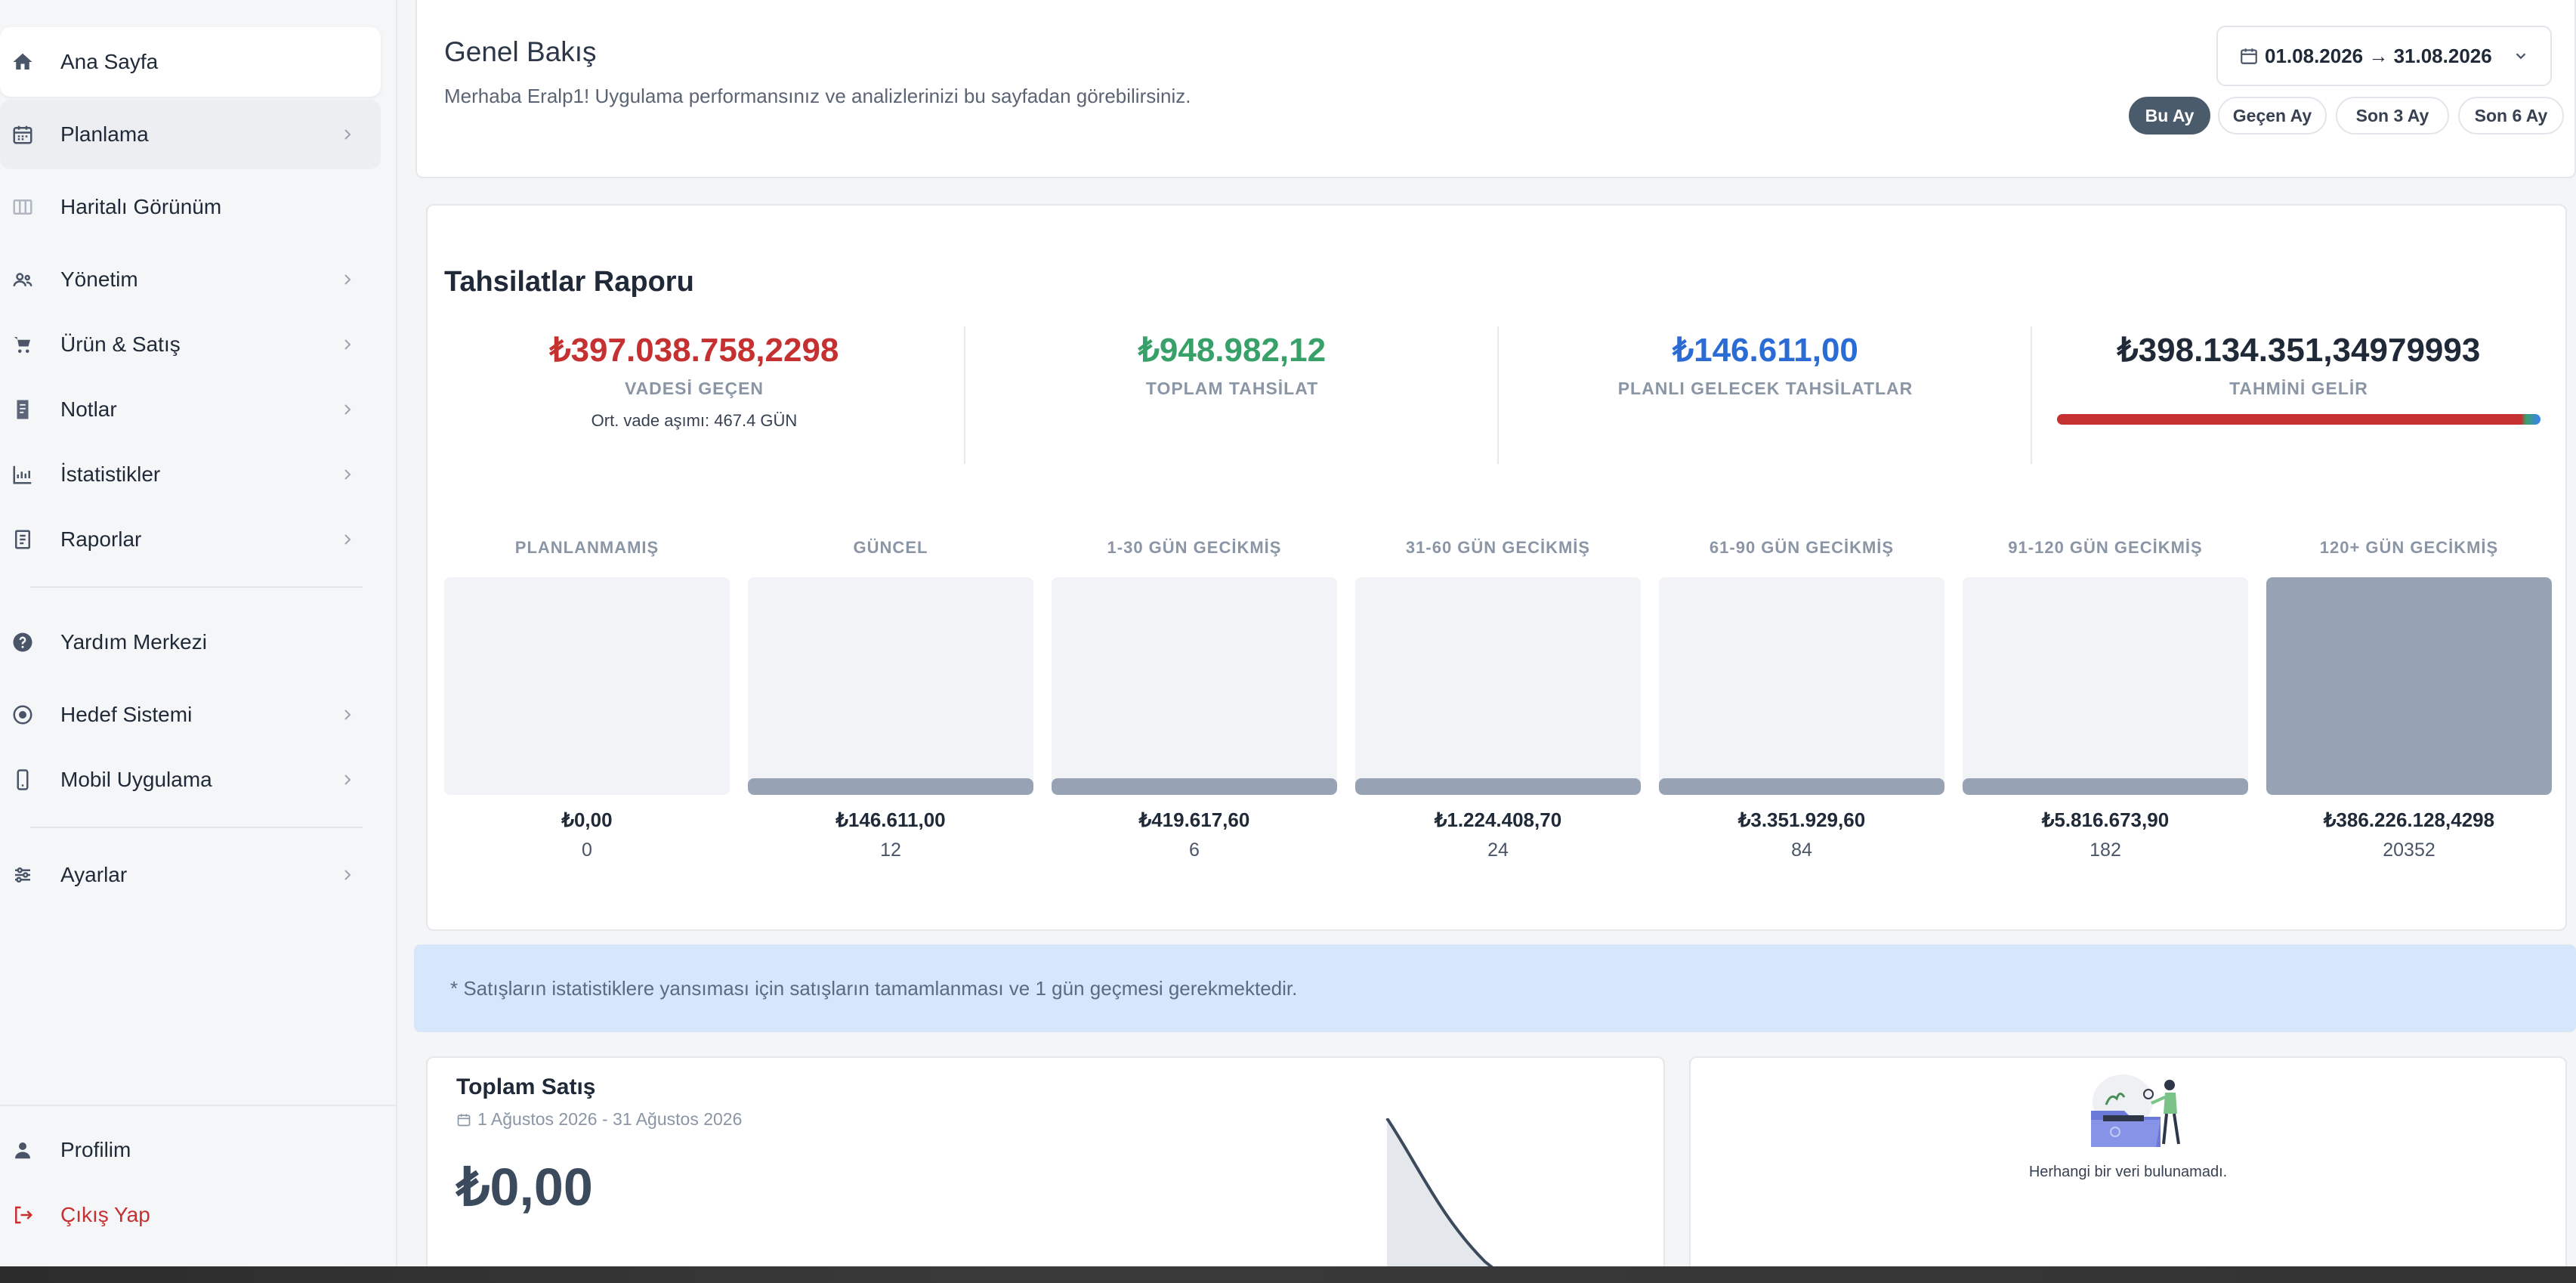 The image size is (2576, 1283). Describe the element at coordinates (190, 540) in the screenshot. I see `sidebar-item-raporlar: Raporlar` at that location.